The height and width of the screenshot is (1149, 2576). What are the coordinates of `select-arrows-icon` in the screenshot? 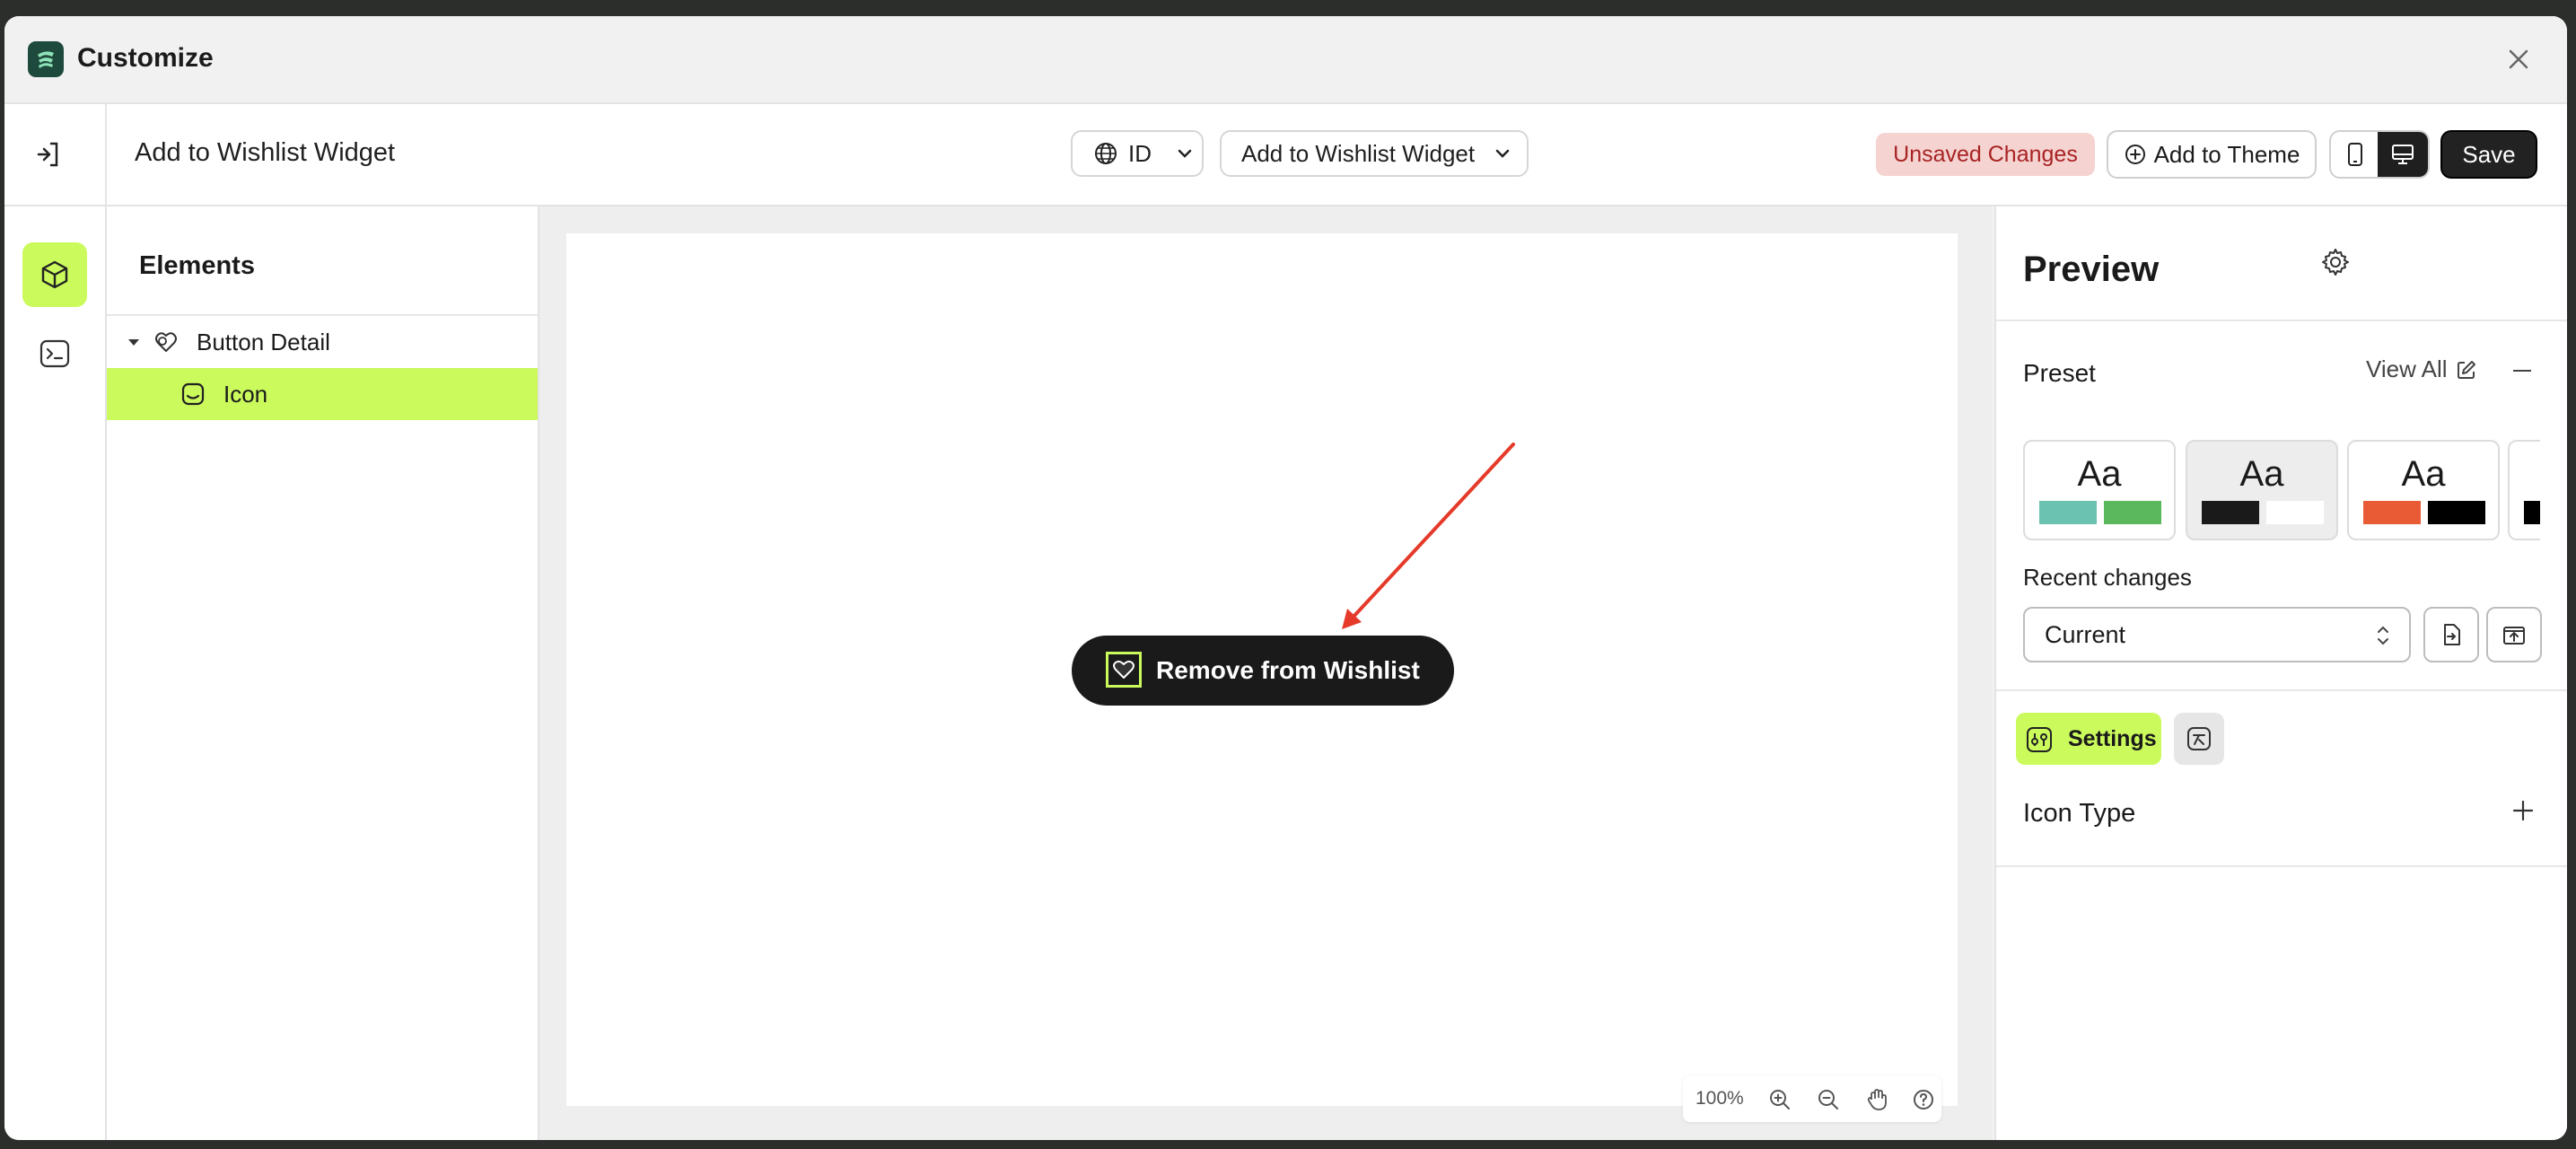 It's located at (2383, 635).